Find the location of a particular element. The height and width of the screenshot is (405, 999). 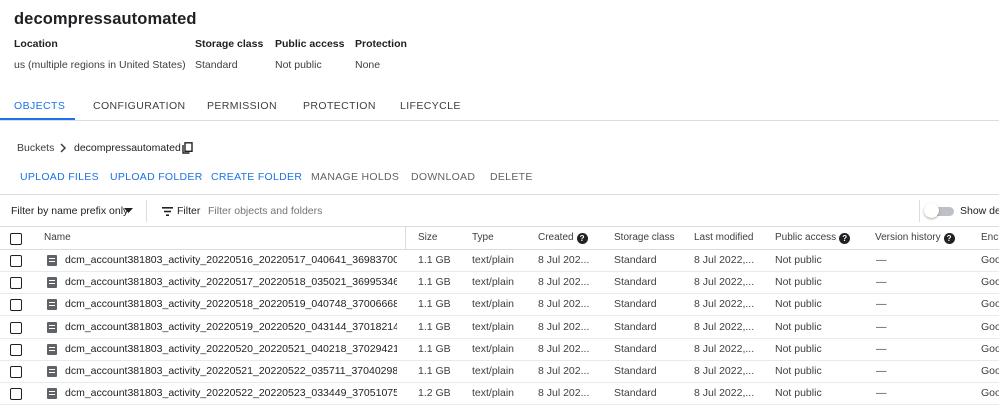

column-header-encryption: Encr is located at coordinates (990, 237).